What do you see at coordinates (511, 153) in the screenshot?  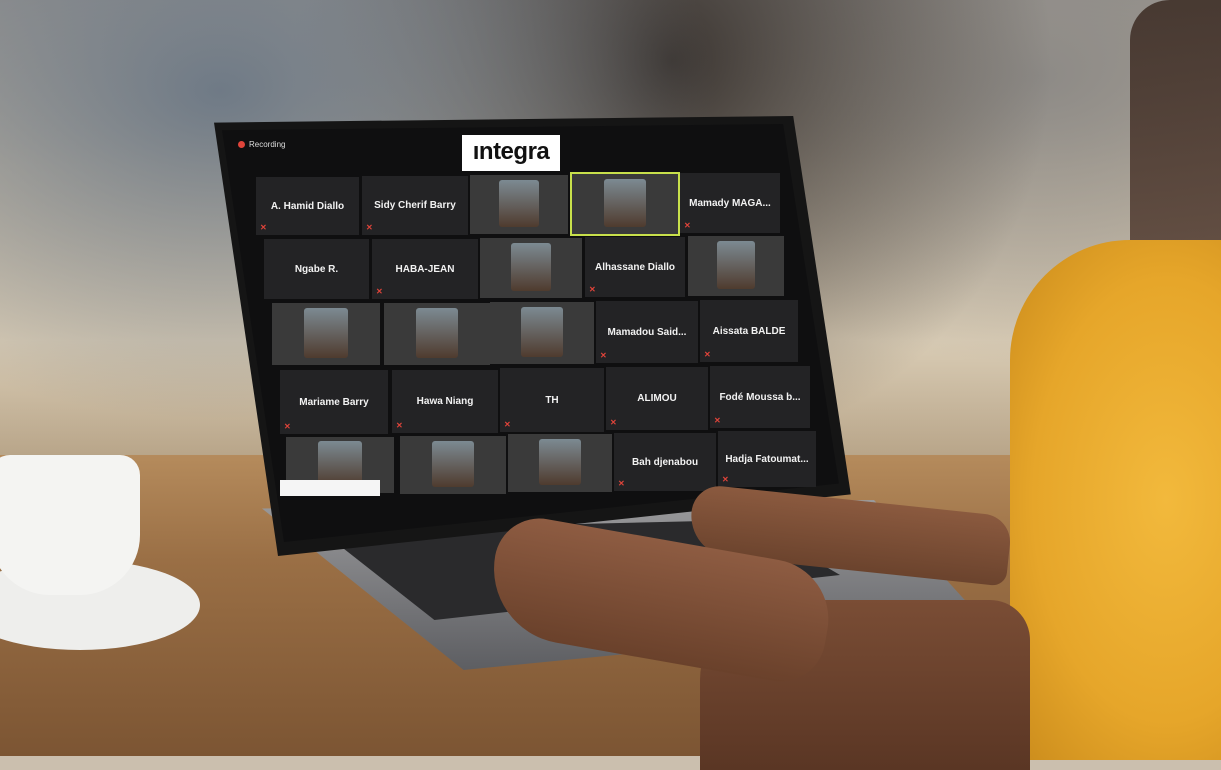 I see `integra-logo: ıntegra` at bounding box center [511, 153].